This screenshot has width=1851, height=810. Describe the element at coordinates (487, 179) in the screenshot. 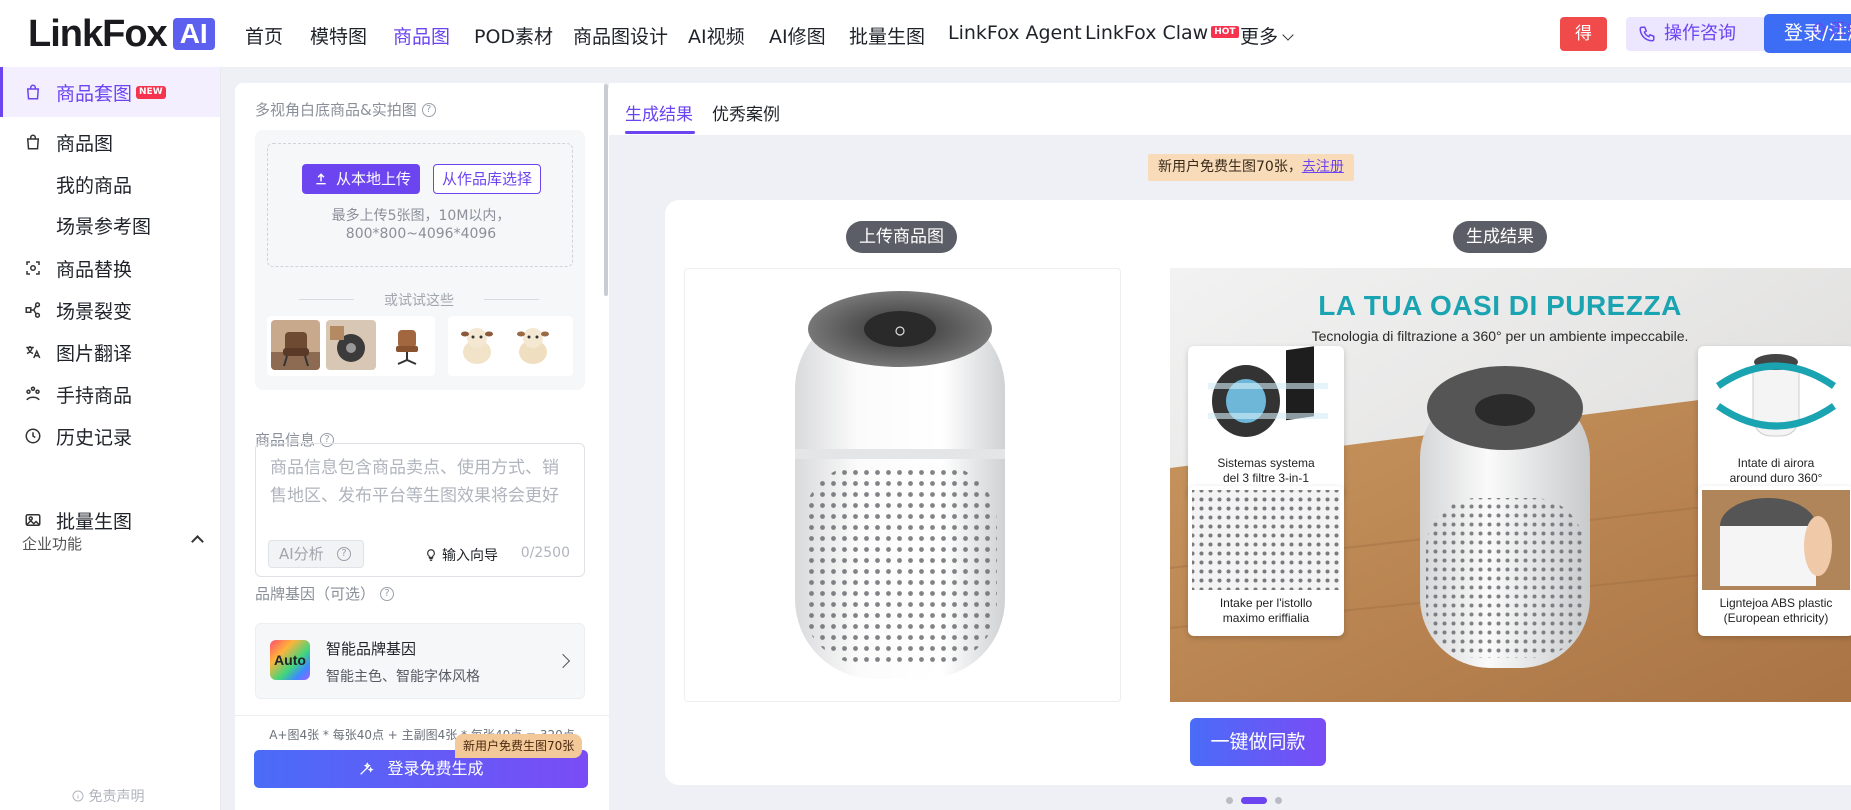

I see `library-select-button: 从作品库选择` at that location.